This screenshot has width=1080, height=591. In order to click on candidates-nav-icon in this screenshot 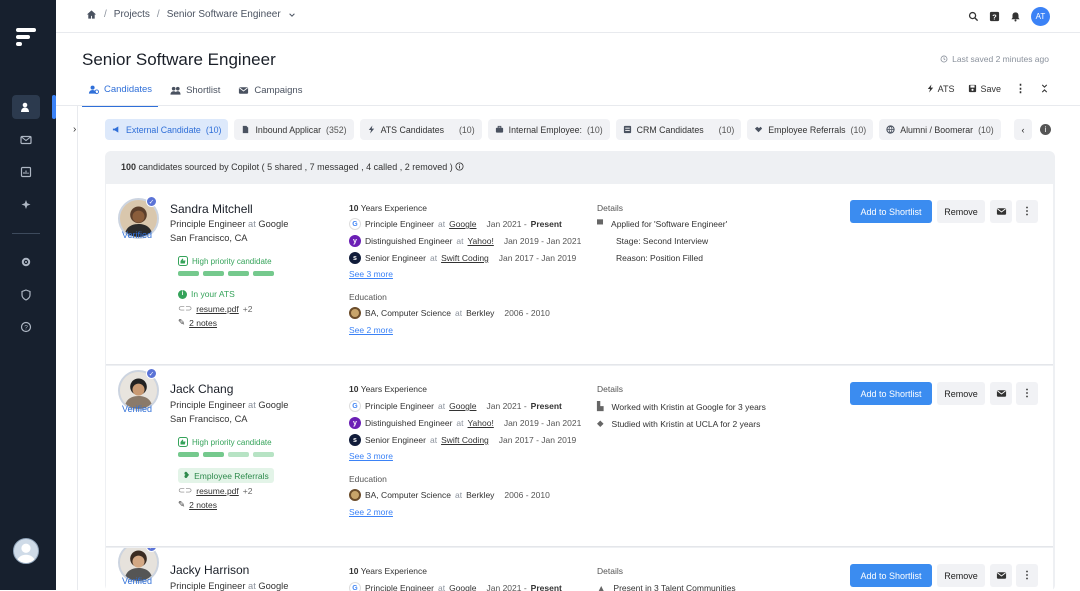, I will do `click(26, 107)`.